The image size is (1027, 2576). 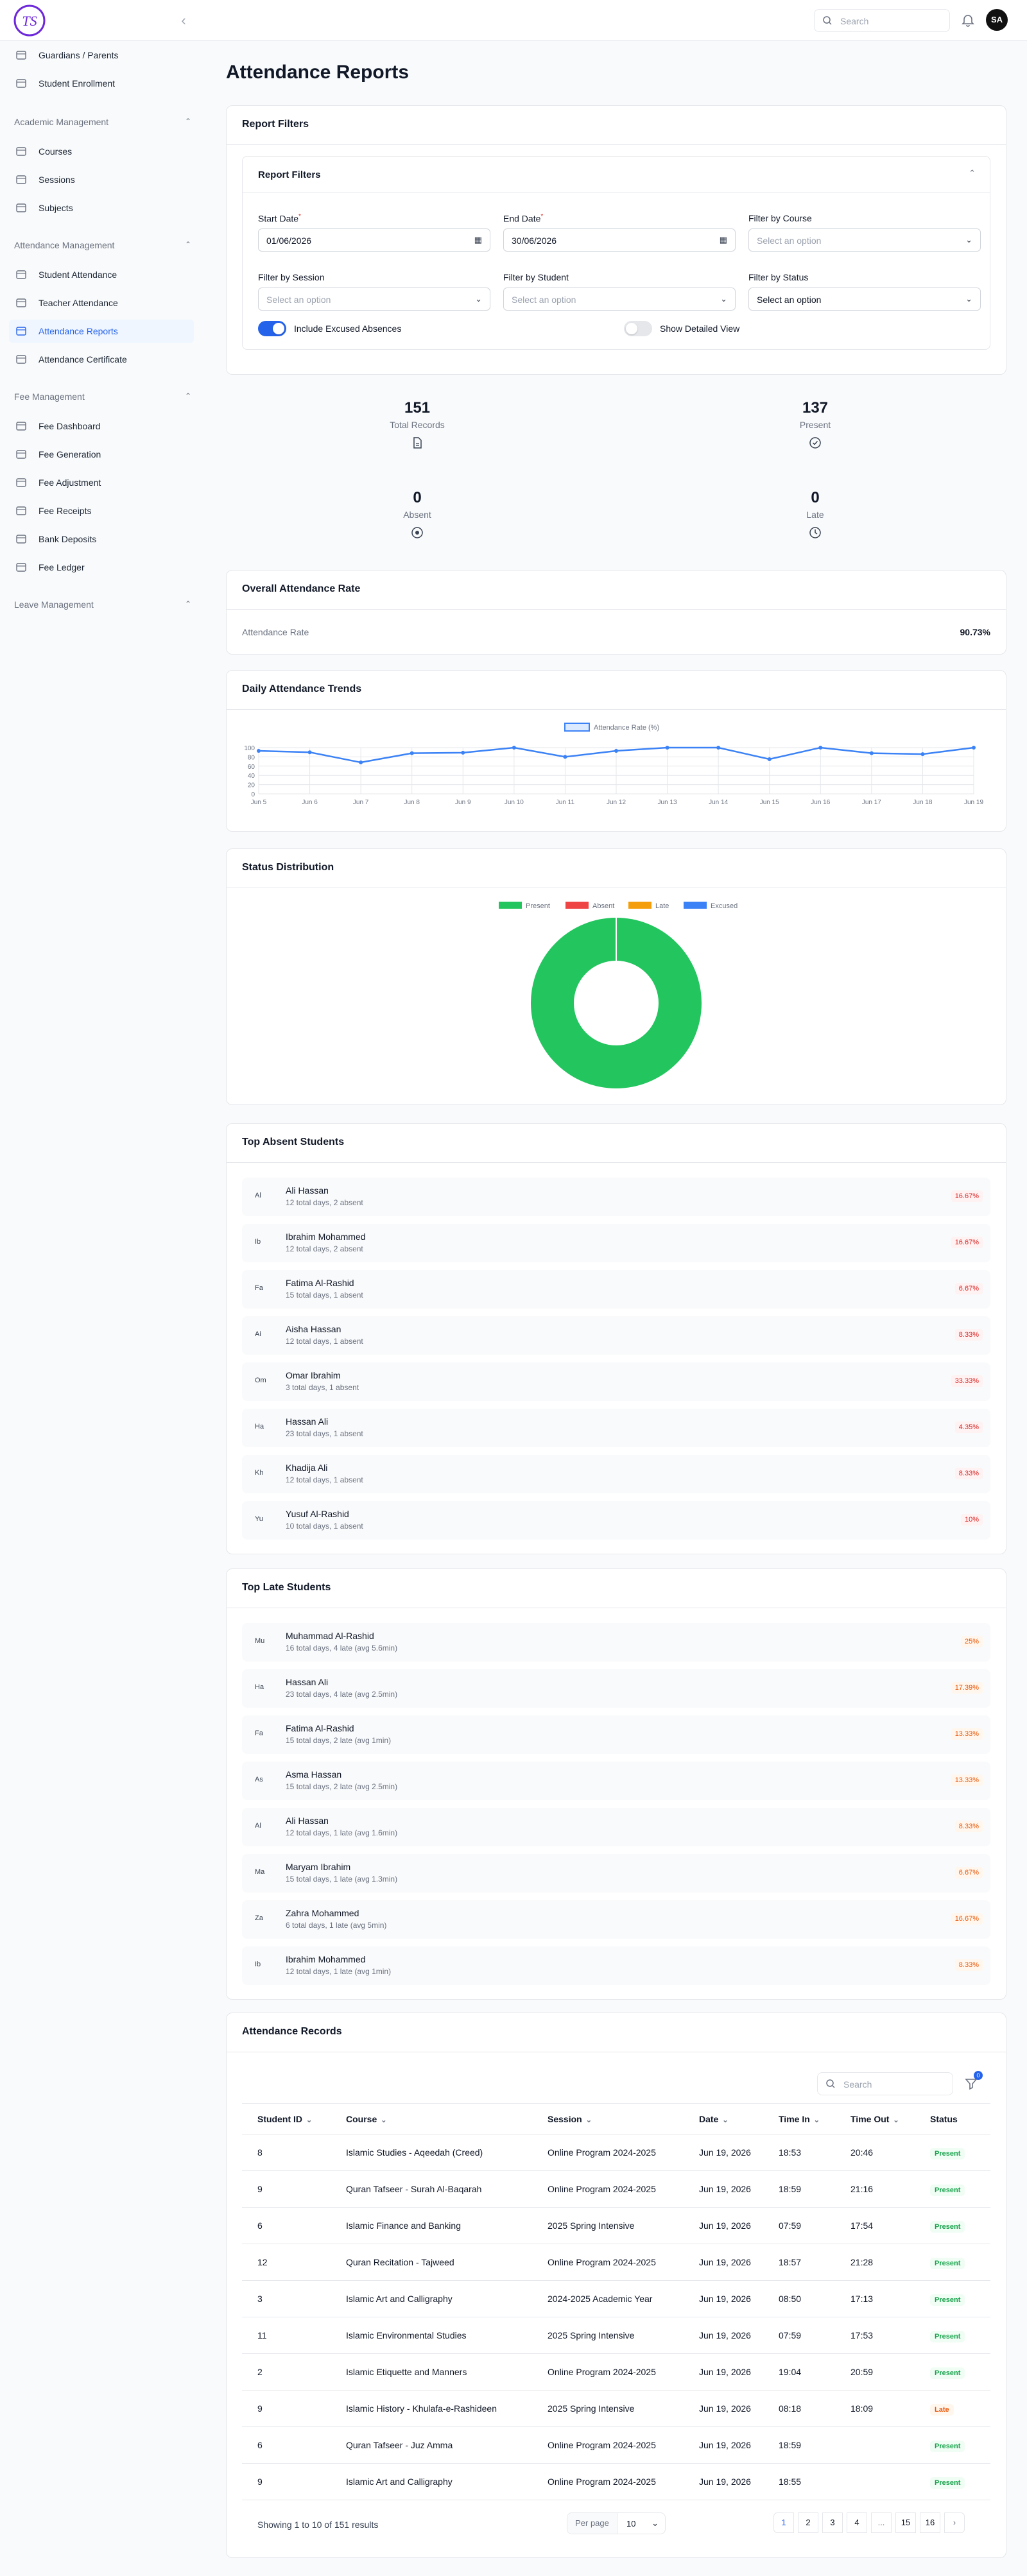 I want to click on column-header-student-id: Student ID ⌄, so click(x=286, y=2118).